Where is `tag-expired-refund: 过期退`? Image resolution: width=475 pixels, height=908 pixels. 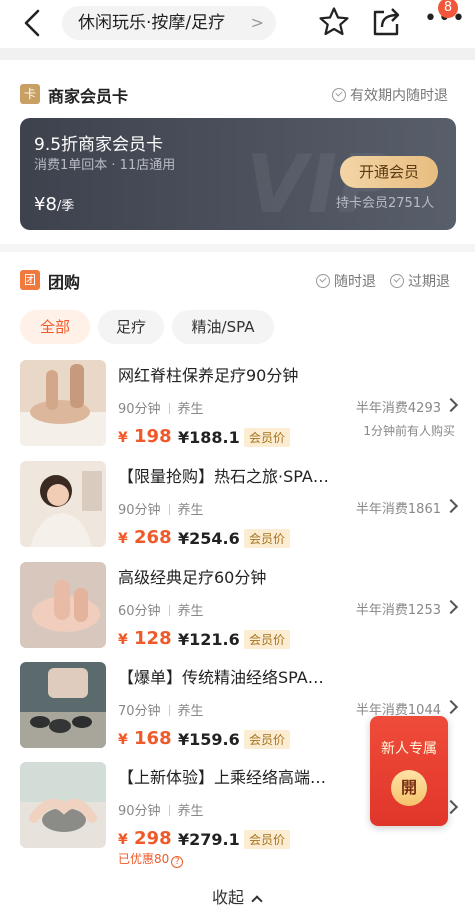
tag-expired-refund: 过期退 is located at coordinates (420, 281).